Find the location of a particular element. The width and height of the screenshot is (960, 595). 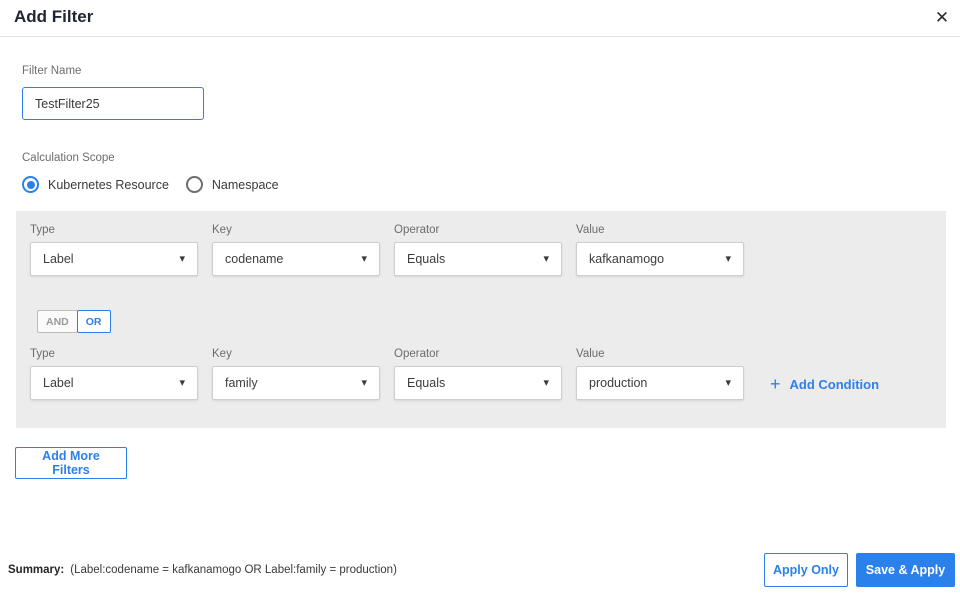

add-more-filters-button: Add More Filters is located at coordinates (71, 463).